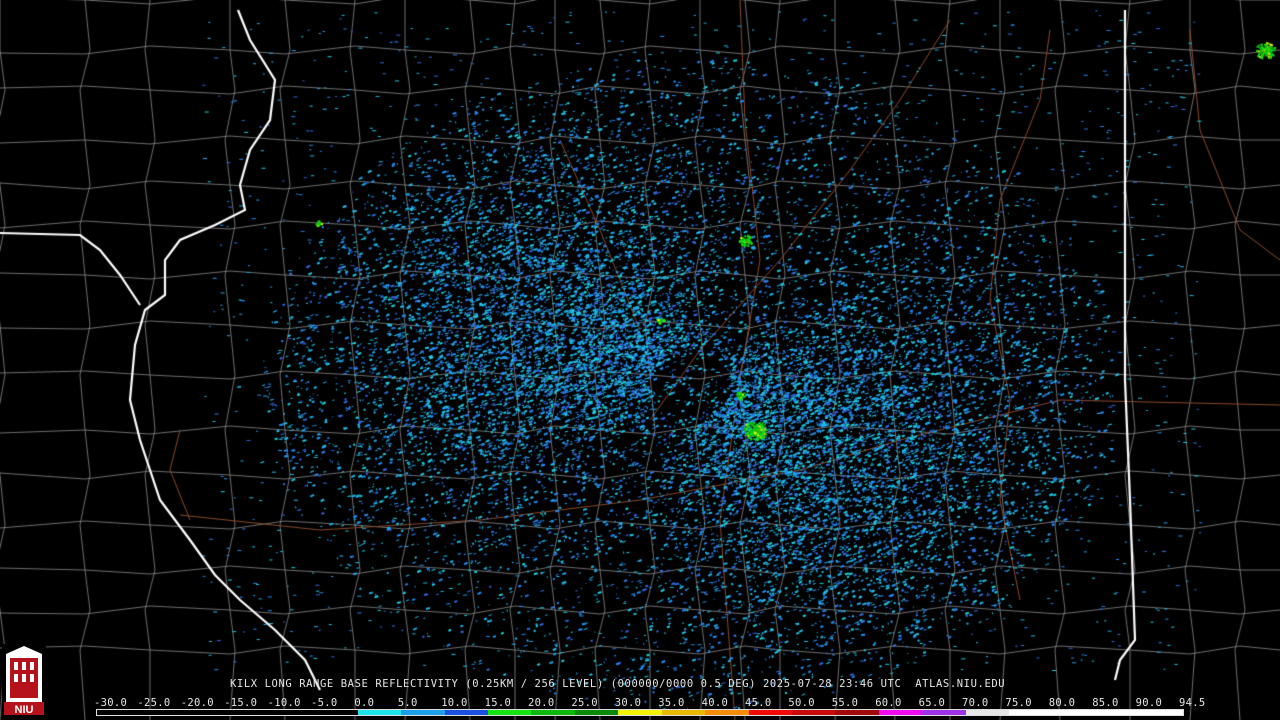 This screenshot has width=1280, height=720. What do you see at coordinates (715, 703) in the screenshot?
I see `colorbar-label: 40.0` at bounding box center [715, 703].